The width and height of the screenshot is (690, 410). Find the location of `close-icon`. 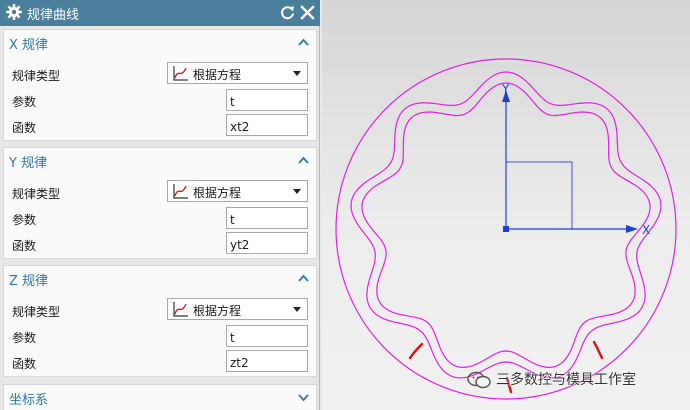

close-icon is located at coordinates (307, 12).